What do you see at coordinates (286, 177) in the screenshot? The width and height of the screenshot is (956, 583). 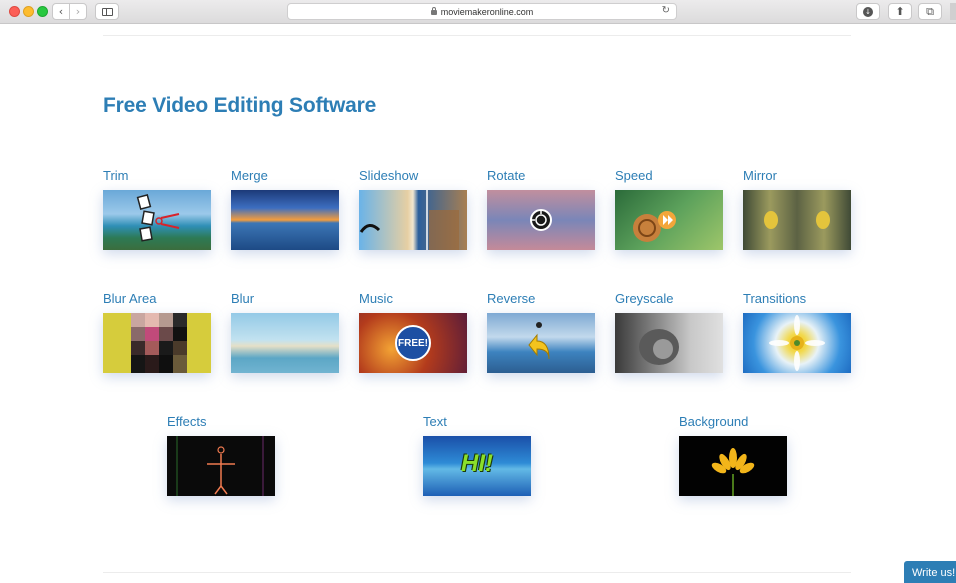 I see `tool-label: Merge` at bounding box center [286, 177].